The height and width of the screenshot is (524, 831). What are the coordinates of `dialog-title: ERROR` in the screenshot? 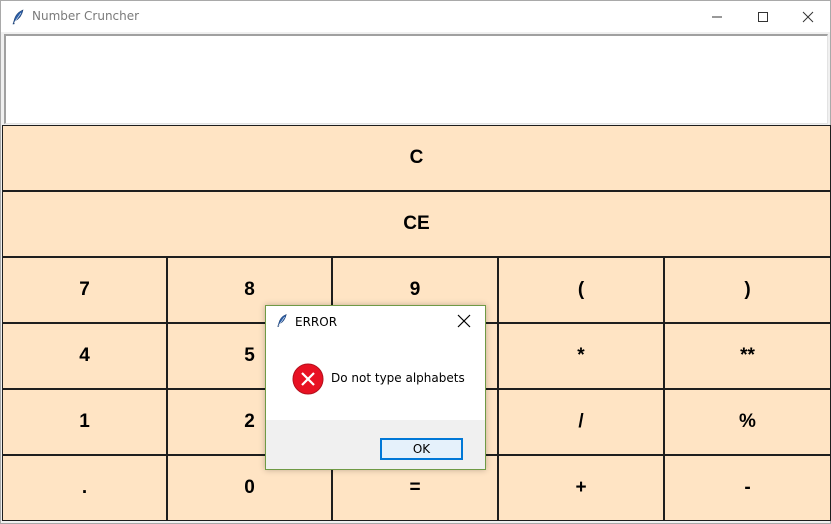 It's located at (316, 322).